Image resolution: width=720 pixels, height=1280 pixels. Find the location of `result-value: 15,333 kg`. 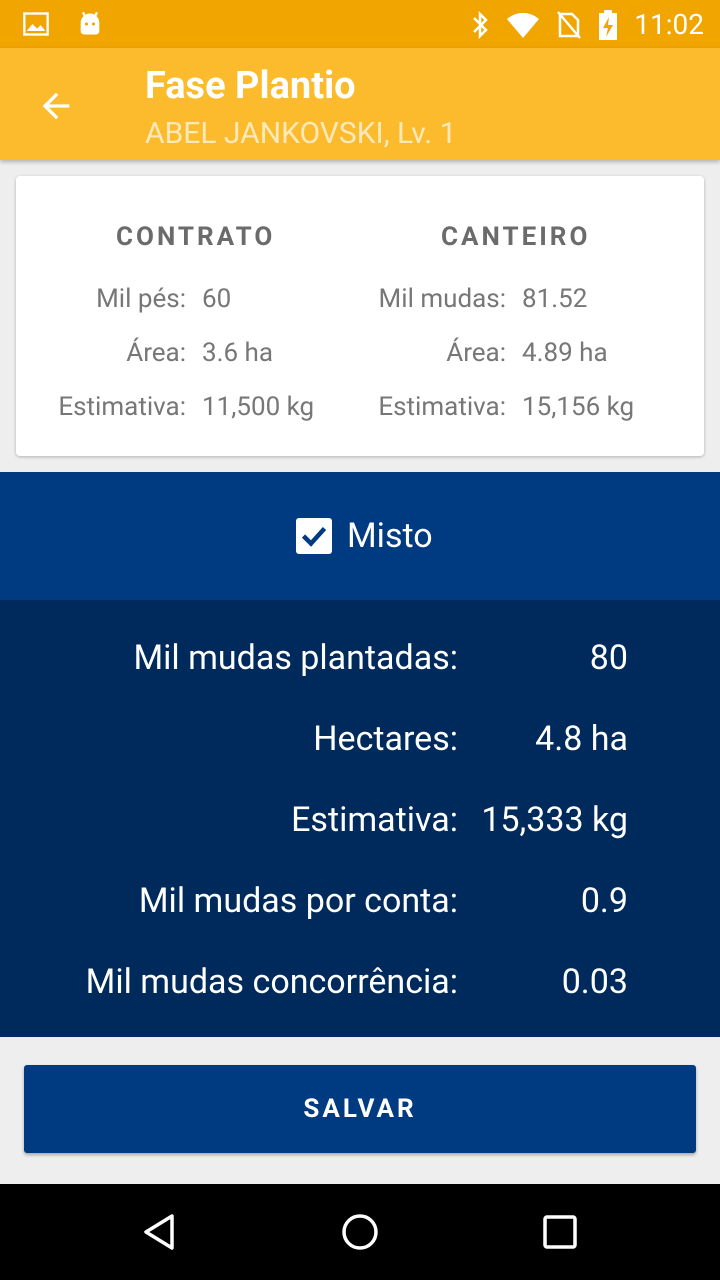

result-value: 15,333 kg is located at coordinates (554, 820).